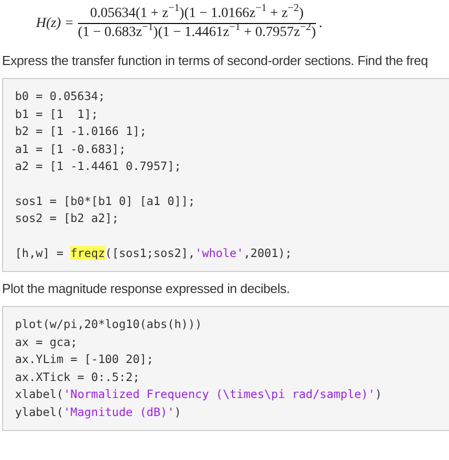  Describe the element at coordinates (214, 61) in the screenshot. I see `paragraph: Express the transfer function in terms of second-order sections. Find the freq` at that location.